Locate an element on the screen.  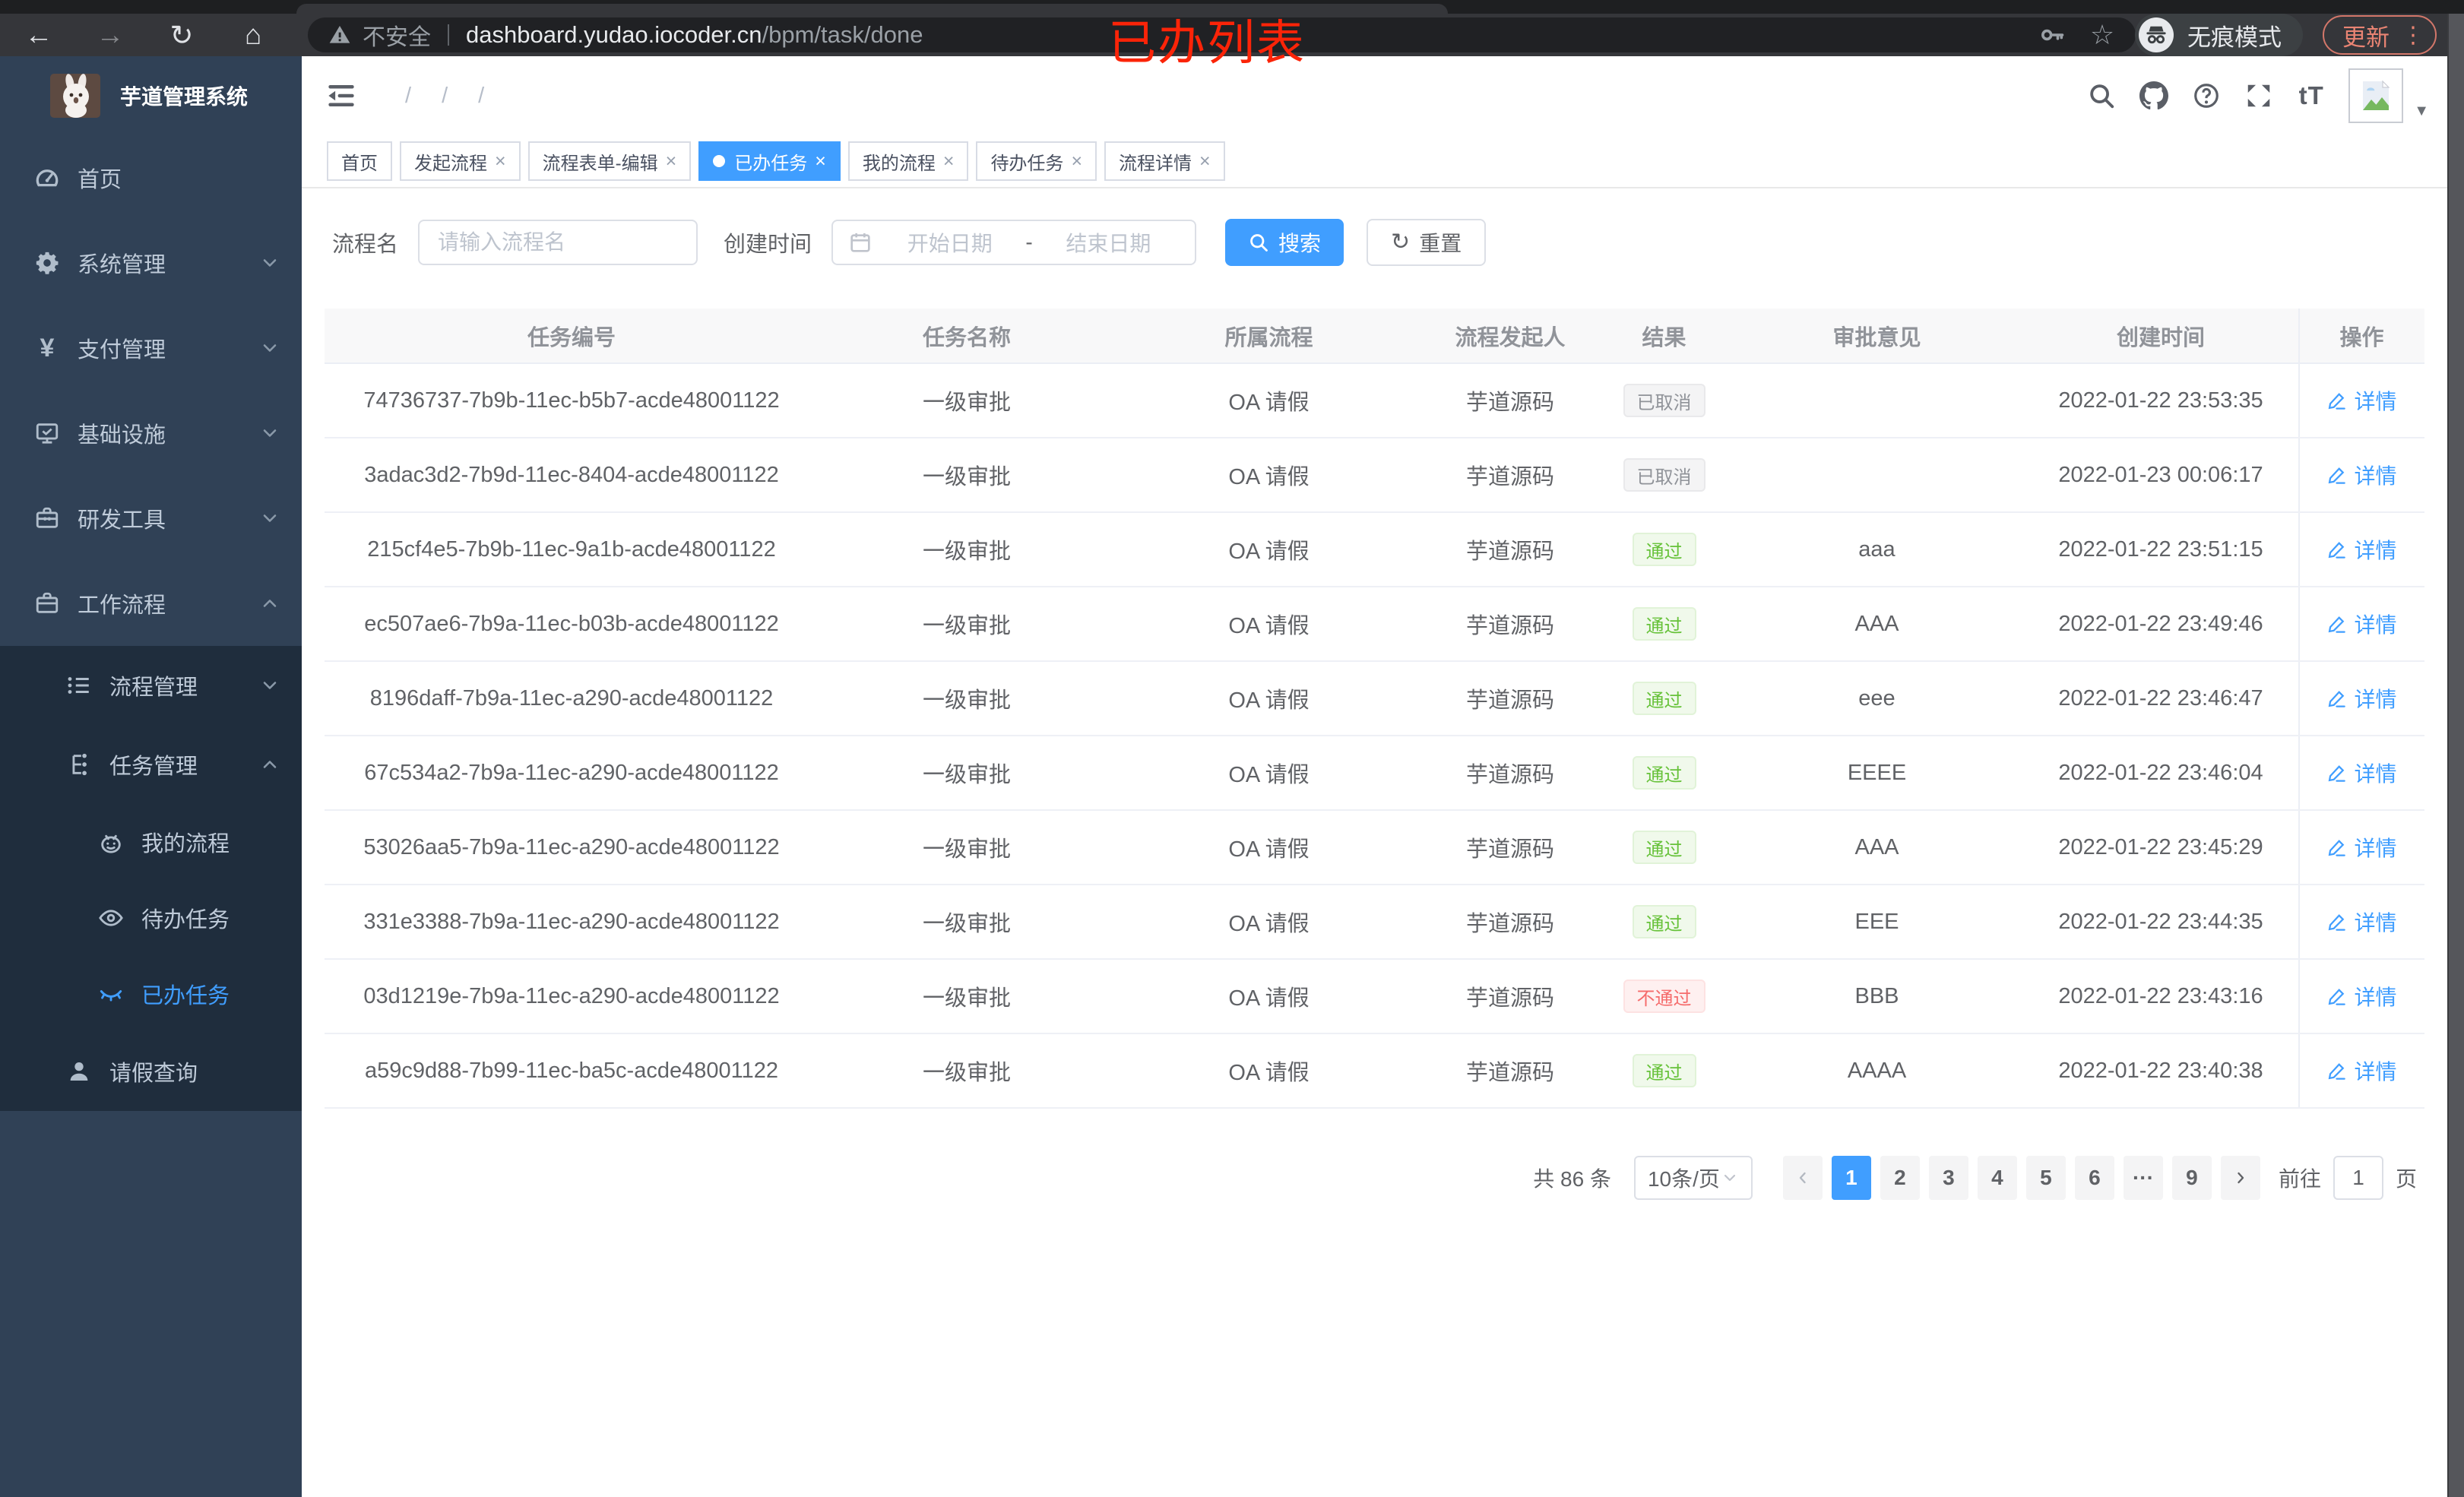
github-icon is located at coordinates (2154, 96).